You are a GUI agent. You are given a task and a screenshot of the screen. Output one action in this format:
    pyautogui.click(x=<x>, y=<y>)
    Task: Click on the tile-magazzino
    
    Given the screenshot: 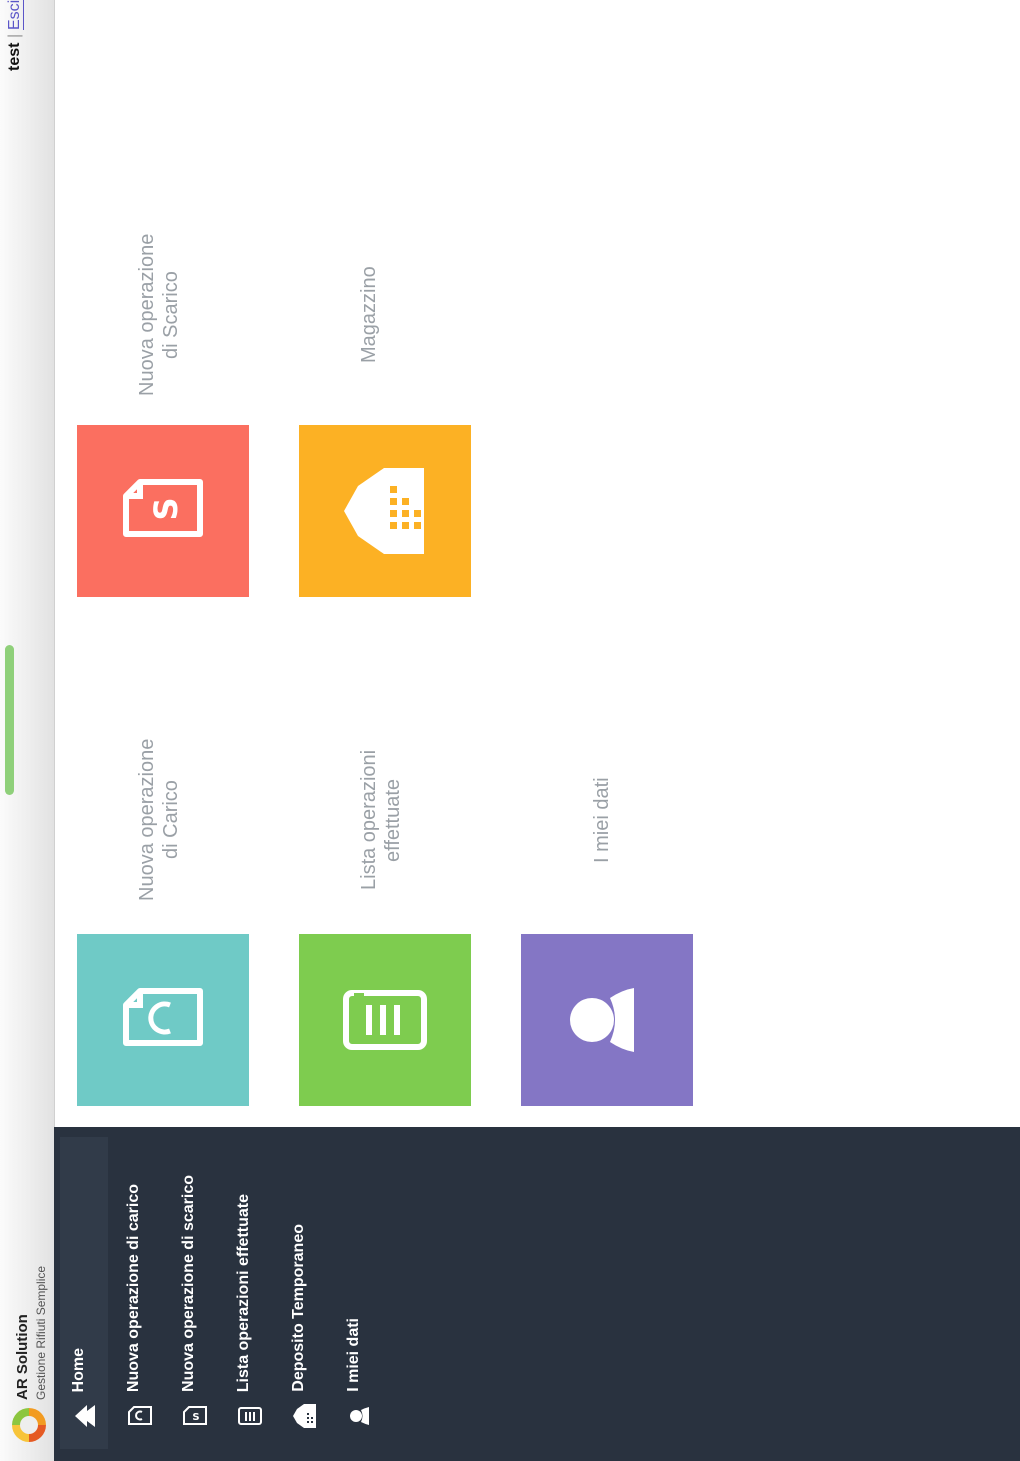 What is the action you would take?
    pyautogui.click(x=385, y=511)
    